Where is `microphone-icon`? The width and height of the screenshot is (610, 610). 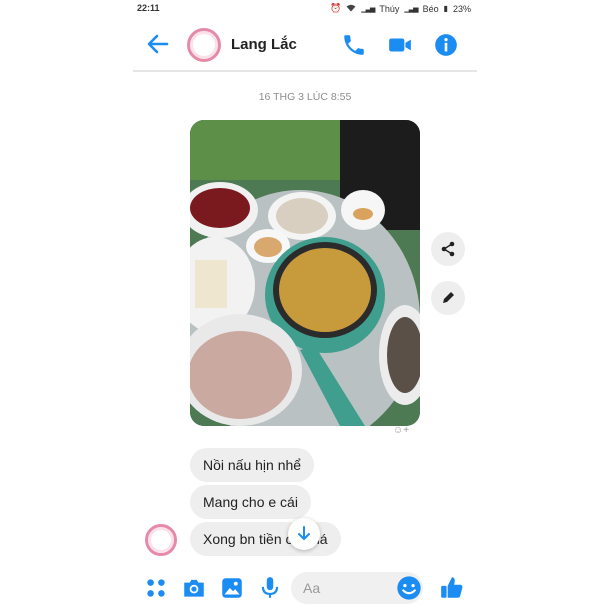
microphone-icon is located at coordinates (270, 588).